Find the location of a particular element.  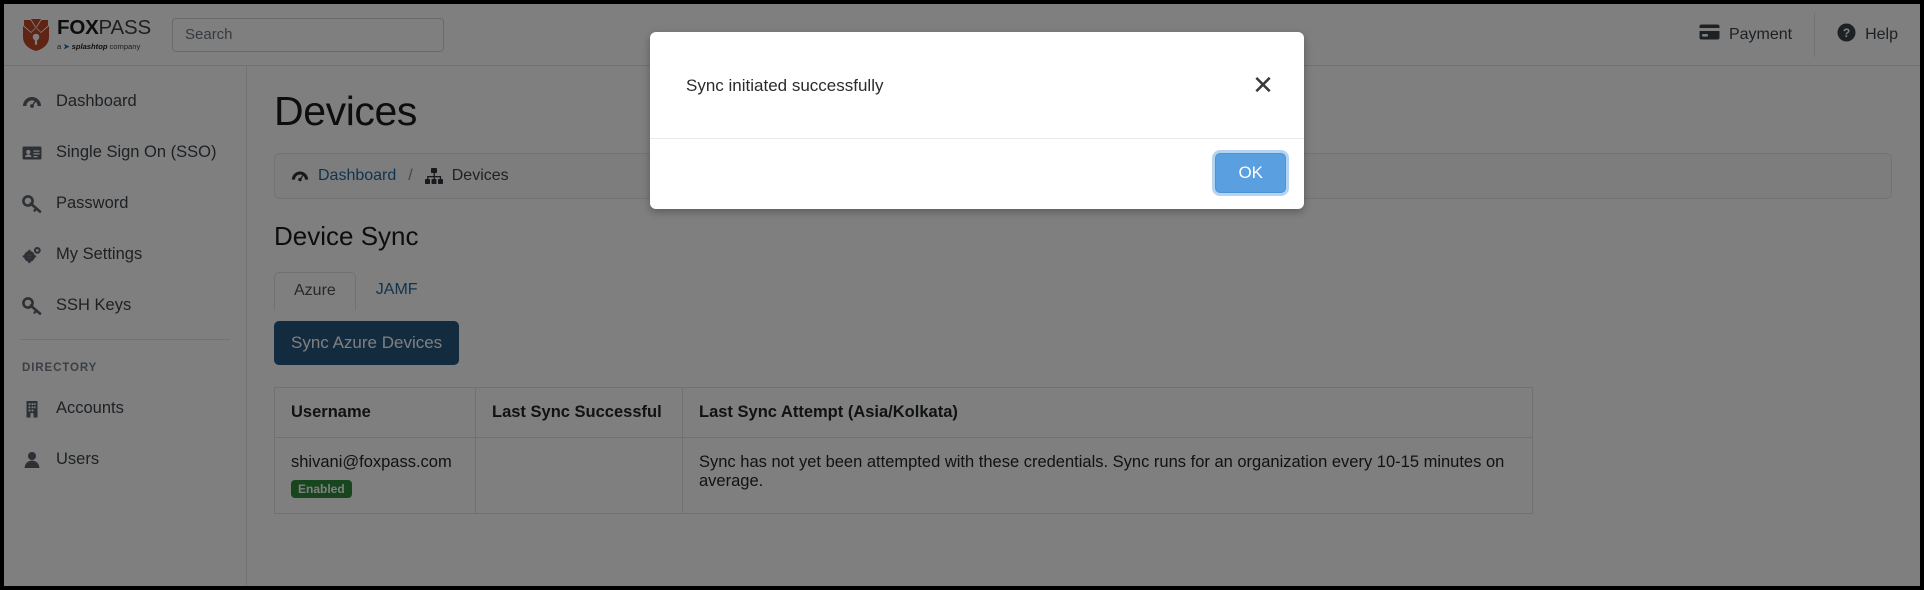

sync-confirmation-modal: Sync initiated successfully ✕ OK is located at coordinates (977, 120).